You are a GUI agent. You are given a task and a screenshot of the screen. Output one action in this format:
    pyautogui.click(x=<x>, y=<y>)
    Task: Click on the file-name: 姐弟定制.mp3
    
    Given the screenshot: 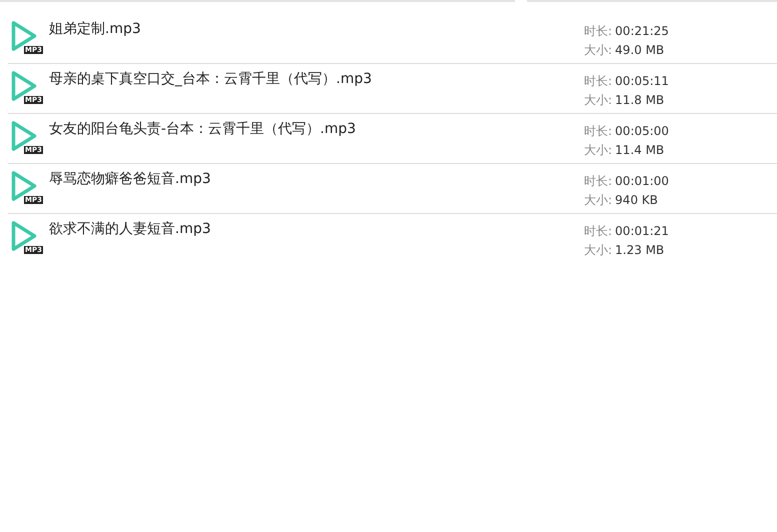 What is the action you would take?
    pyautogui.click(x=95, y=29)
    